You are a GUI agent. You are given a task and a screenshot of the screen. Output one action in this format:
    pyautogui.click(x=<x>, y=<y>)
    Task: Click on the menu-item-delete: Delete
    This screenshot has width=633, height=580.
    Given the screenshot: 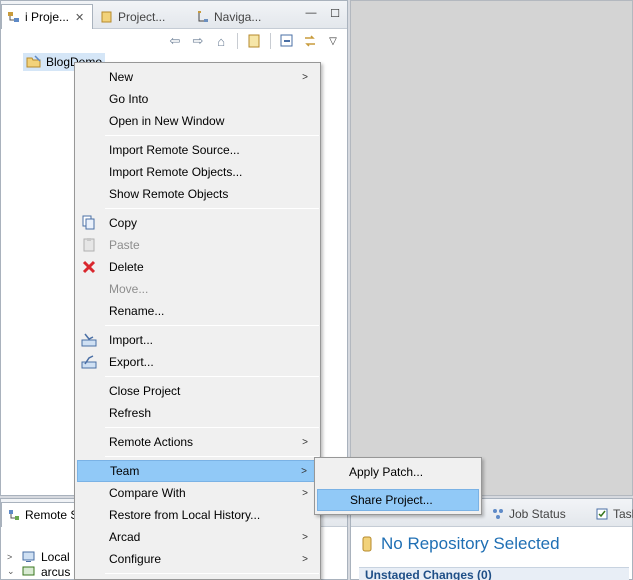 What is the action you would take?
    pyautogui.click(x=197, y=267)
    